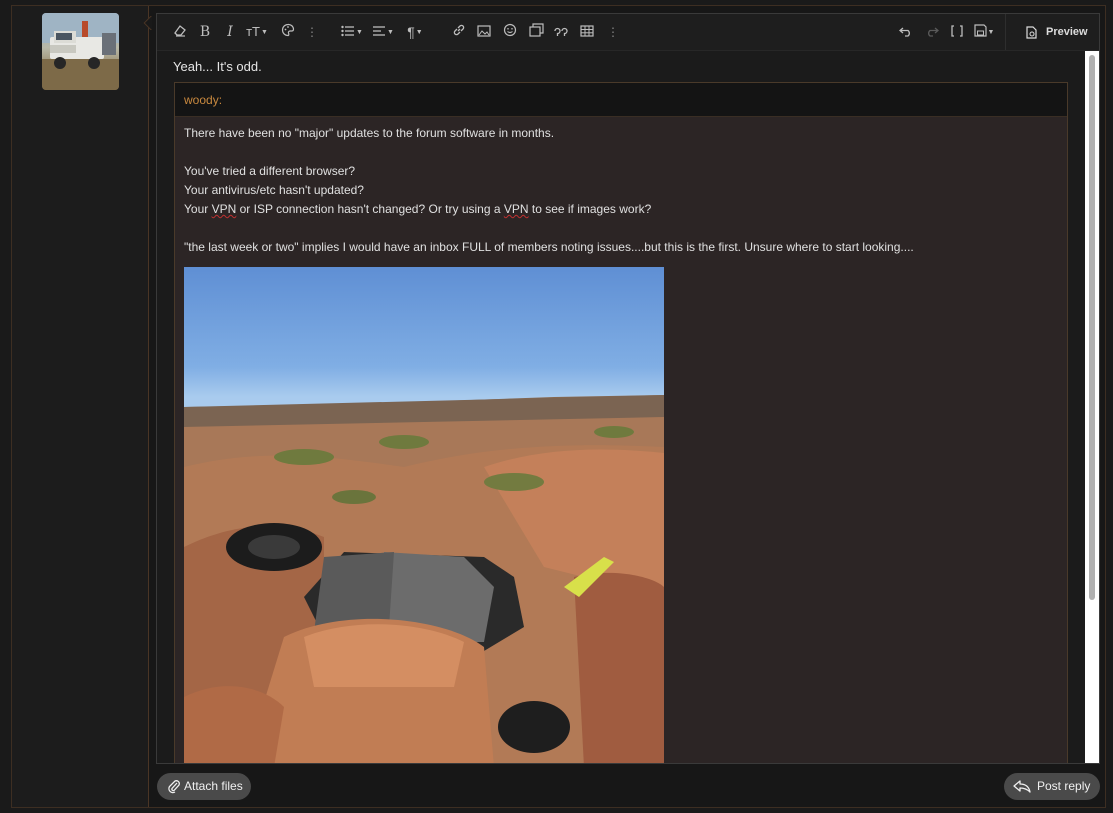 This screenshot has height=813, width=1113. Describe the element at coordinates (957, 32) in the screenshot. I see `bbcode-icon` at that location.